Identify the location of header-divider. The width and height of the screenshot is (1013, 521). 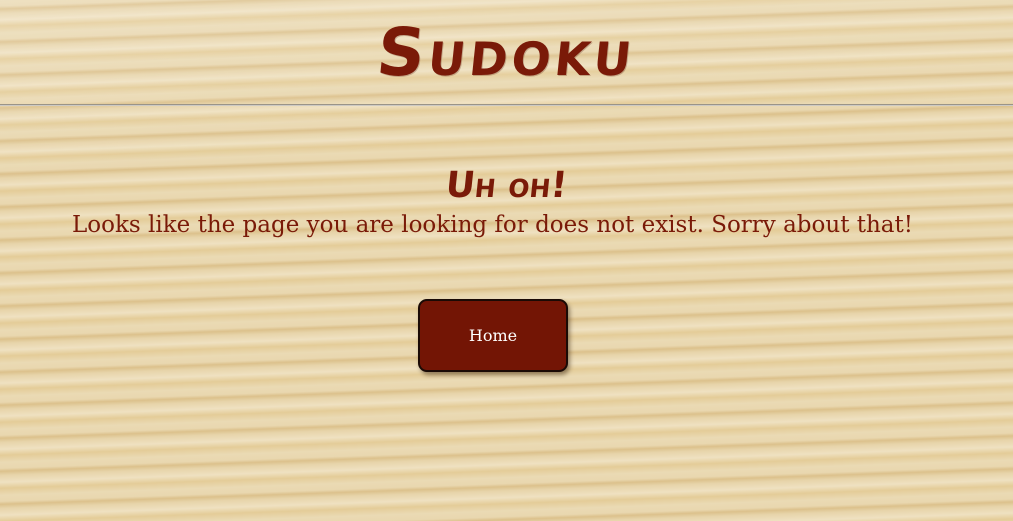
(506, 105).